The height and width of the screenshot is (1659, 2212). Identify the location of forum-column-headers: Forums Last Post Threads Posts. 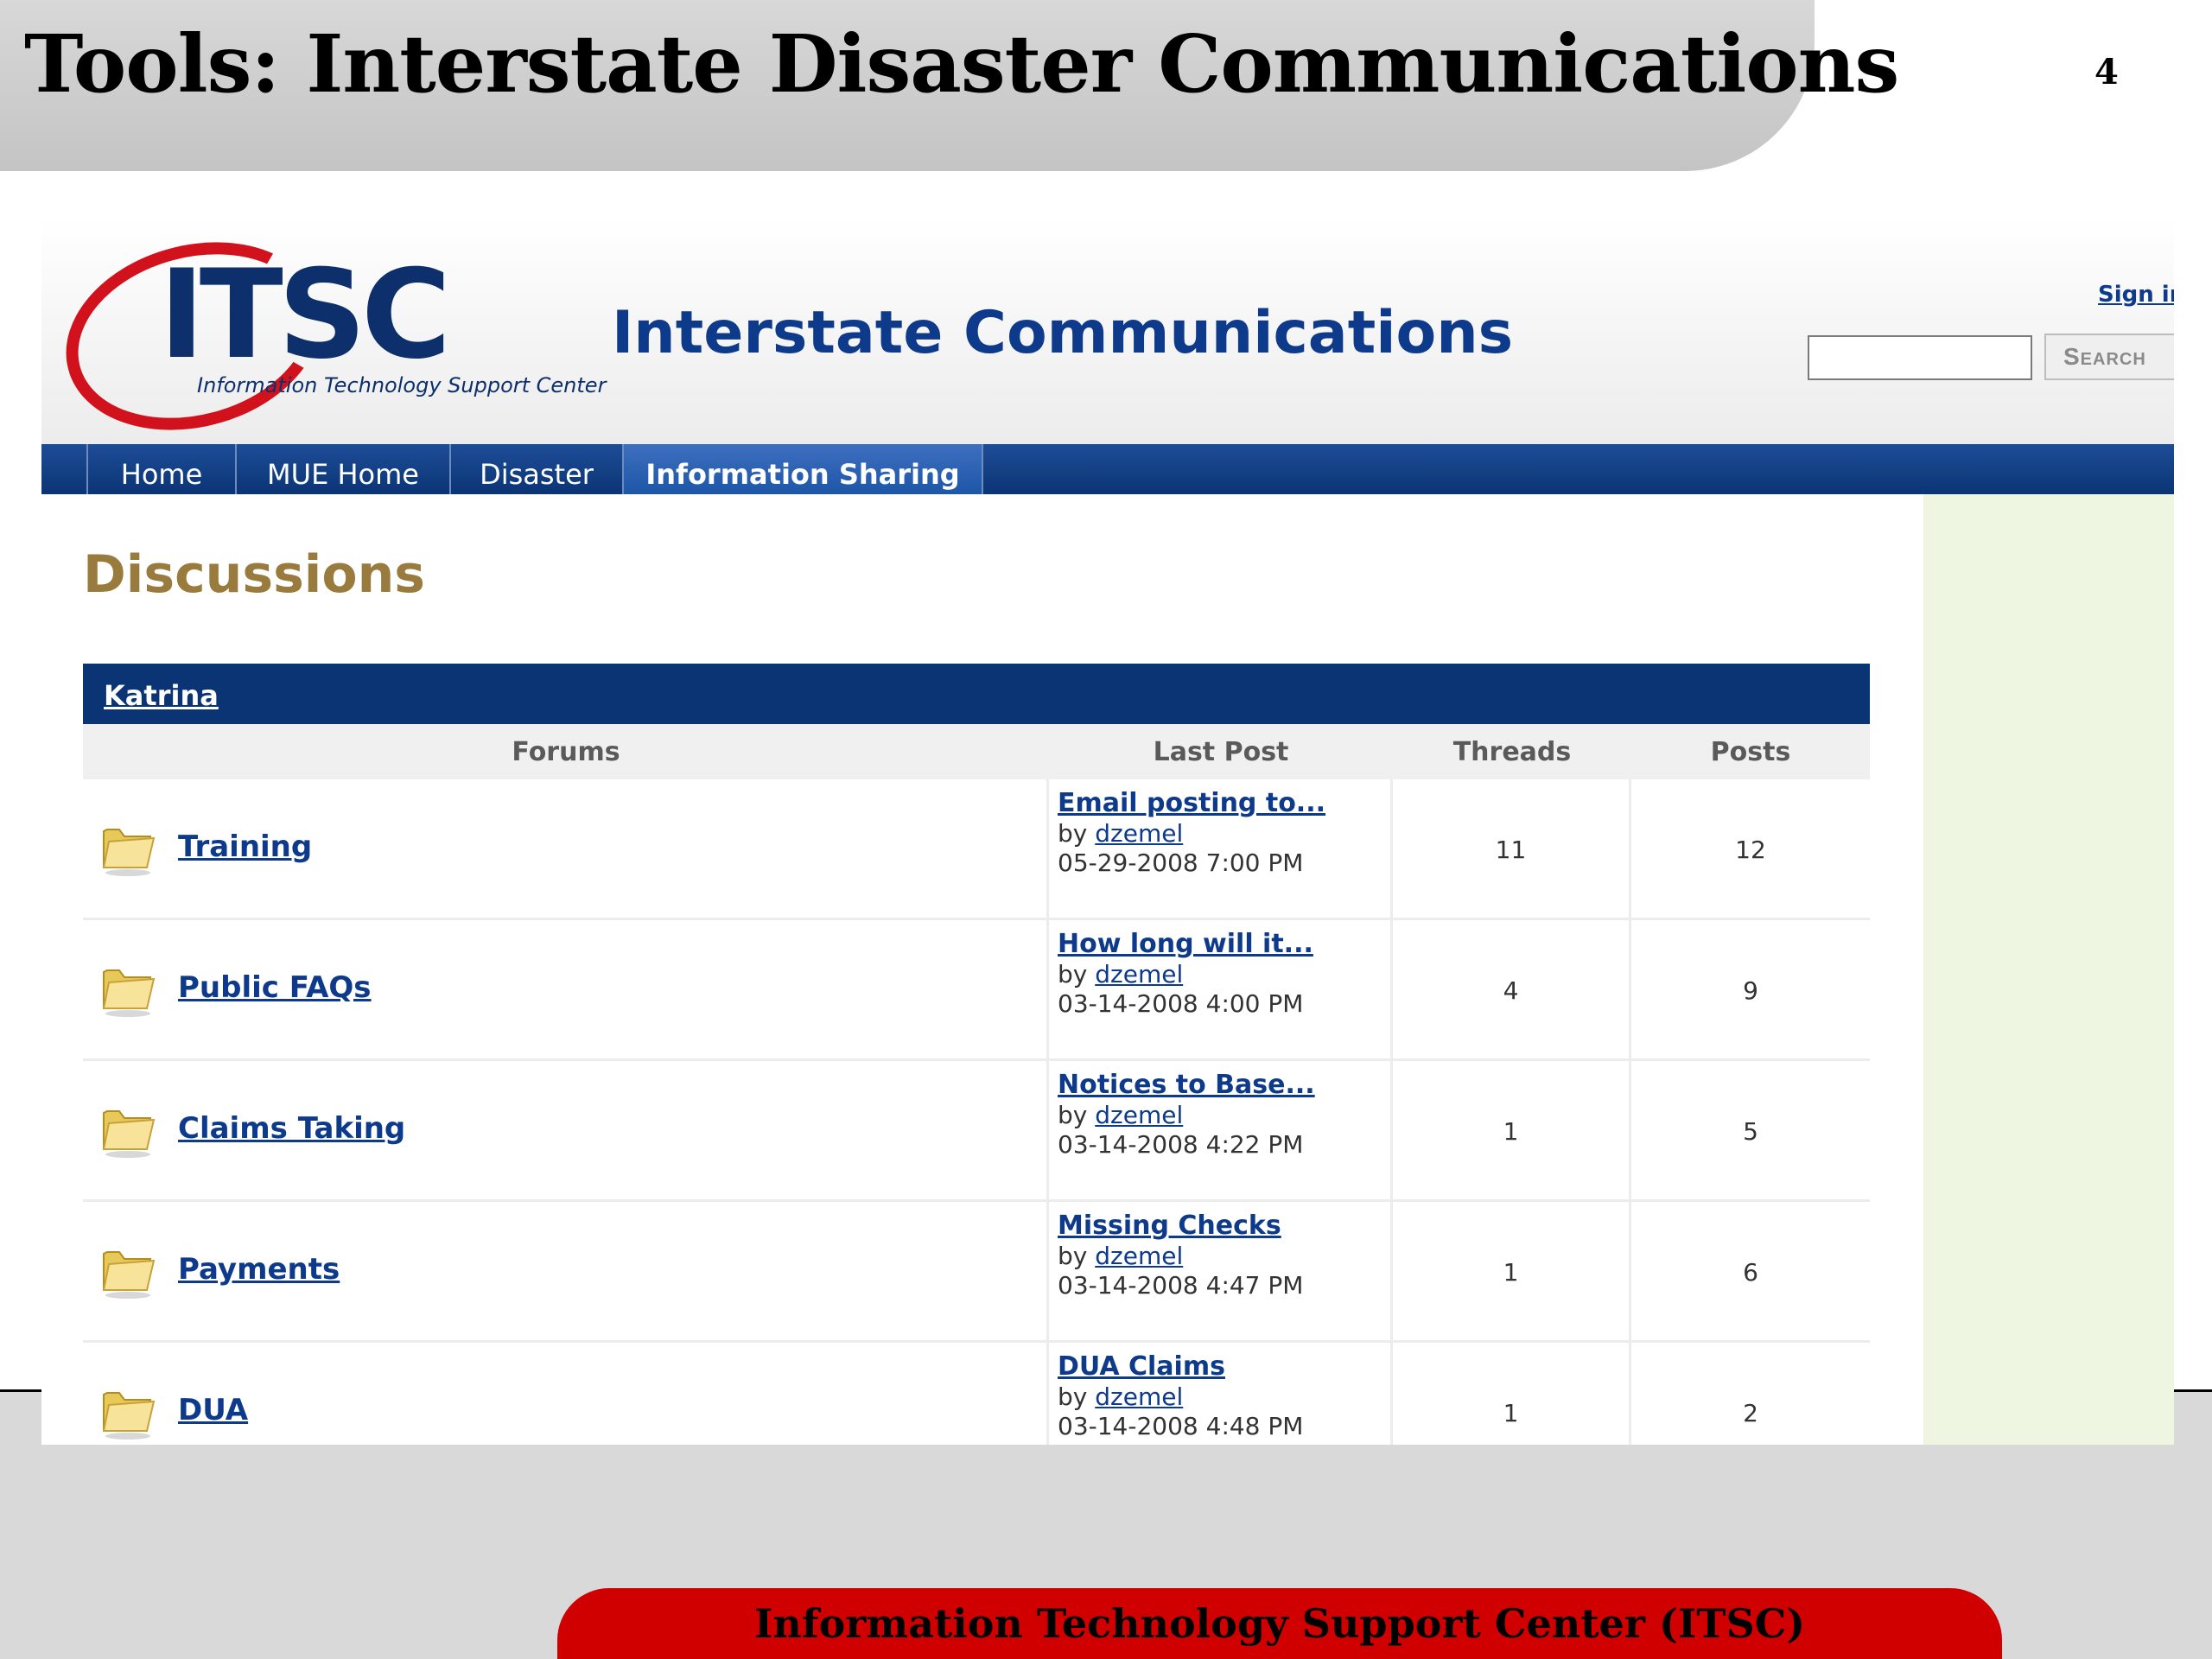
(976, 751).